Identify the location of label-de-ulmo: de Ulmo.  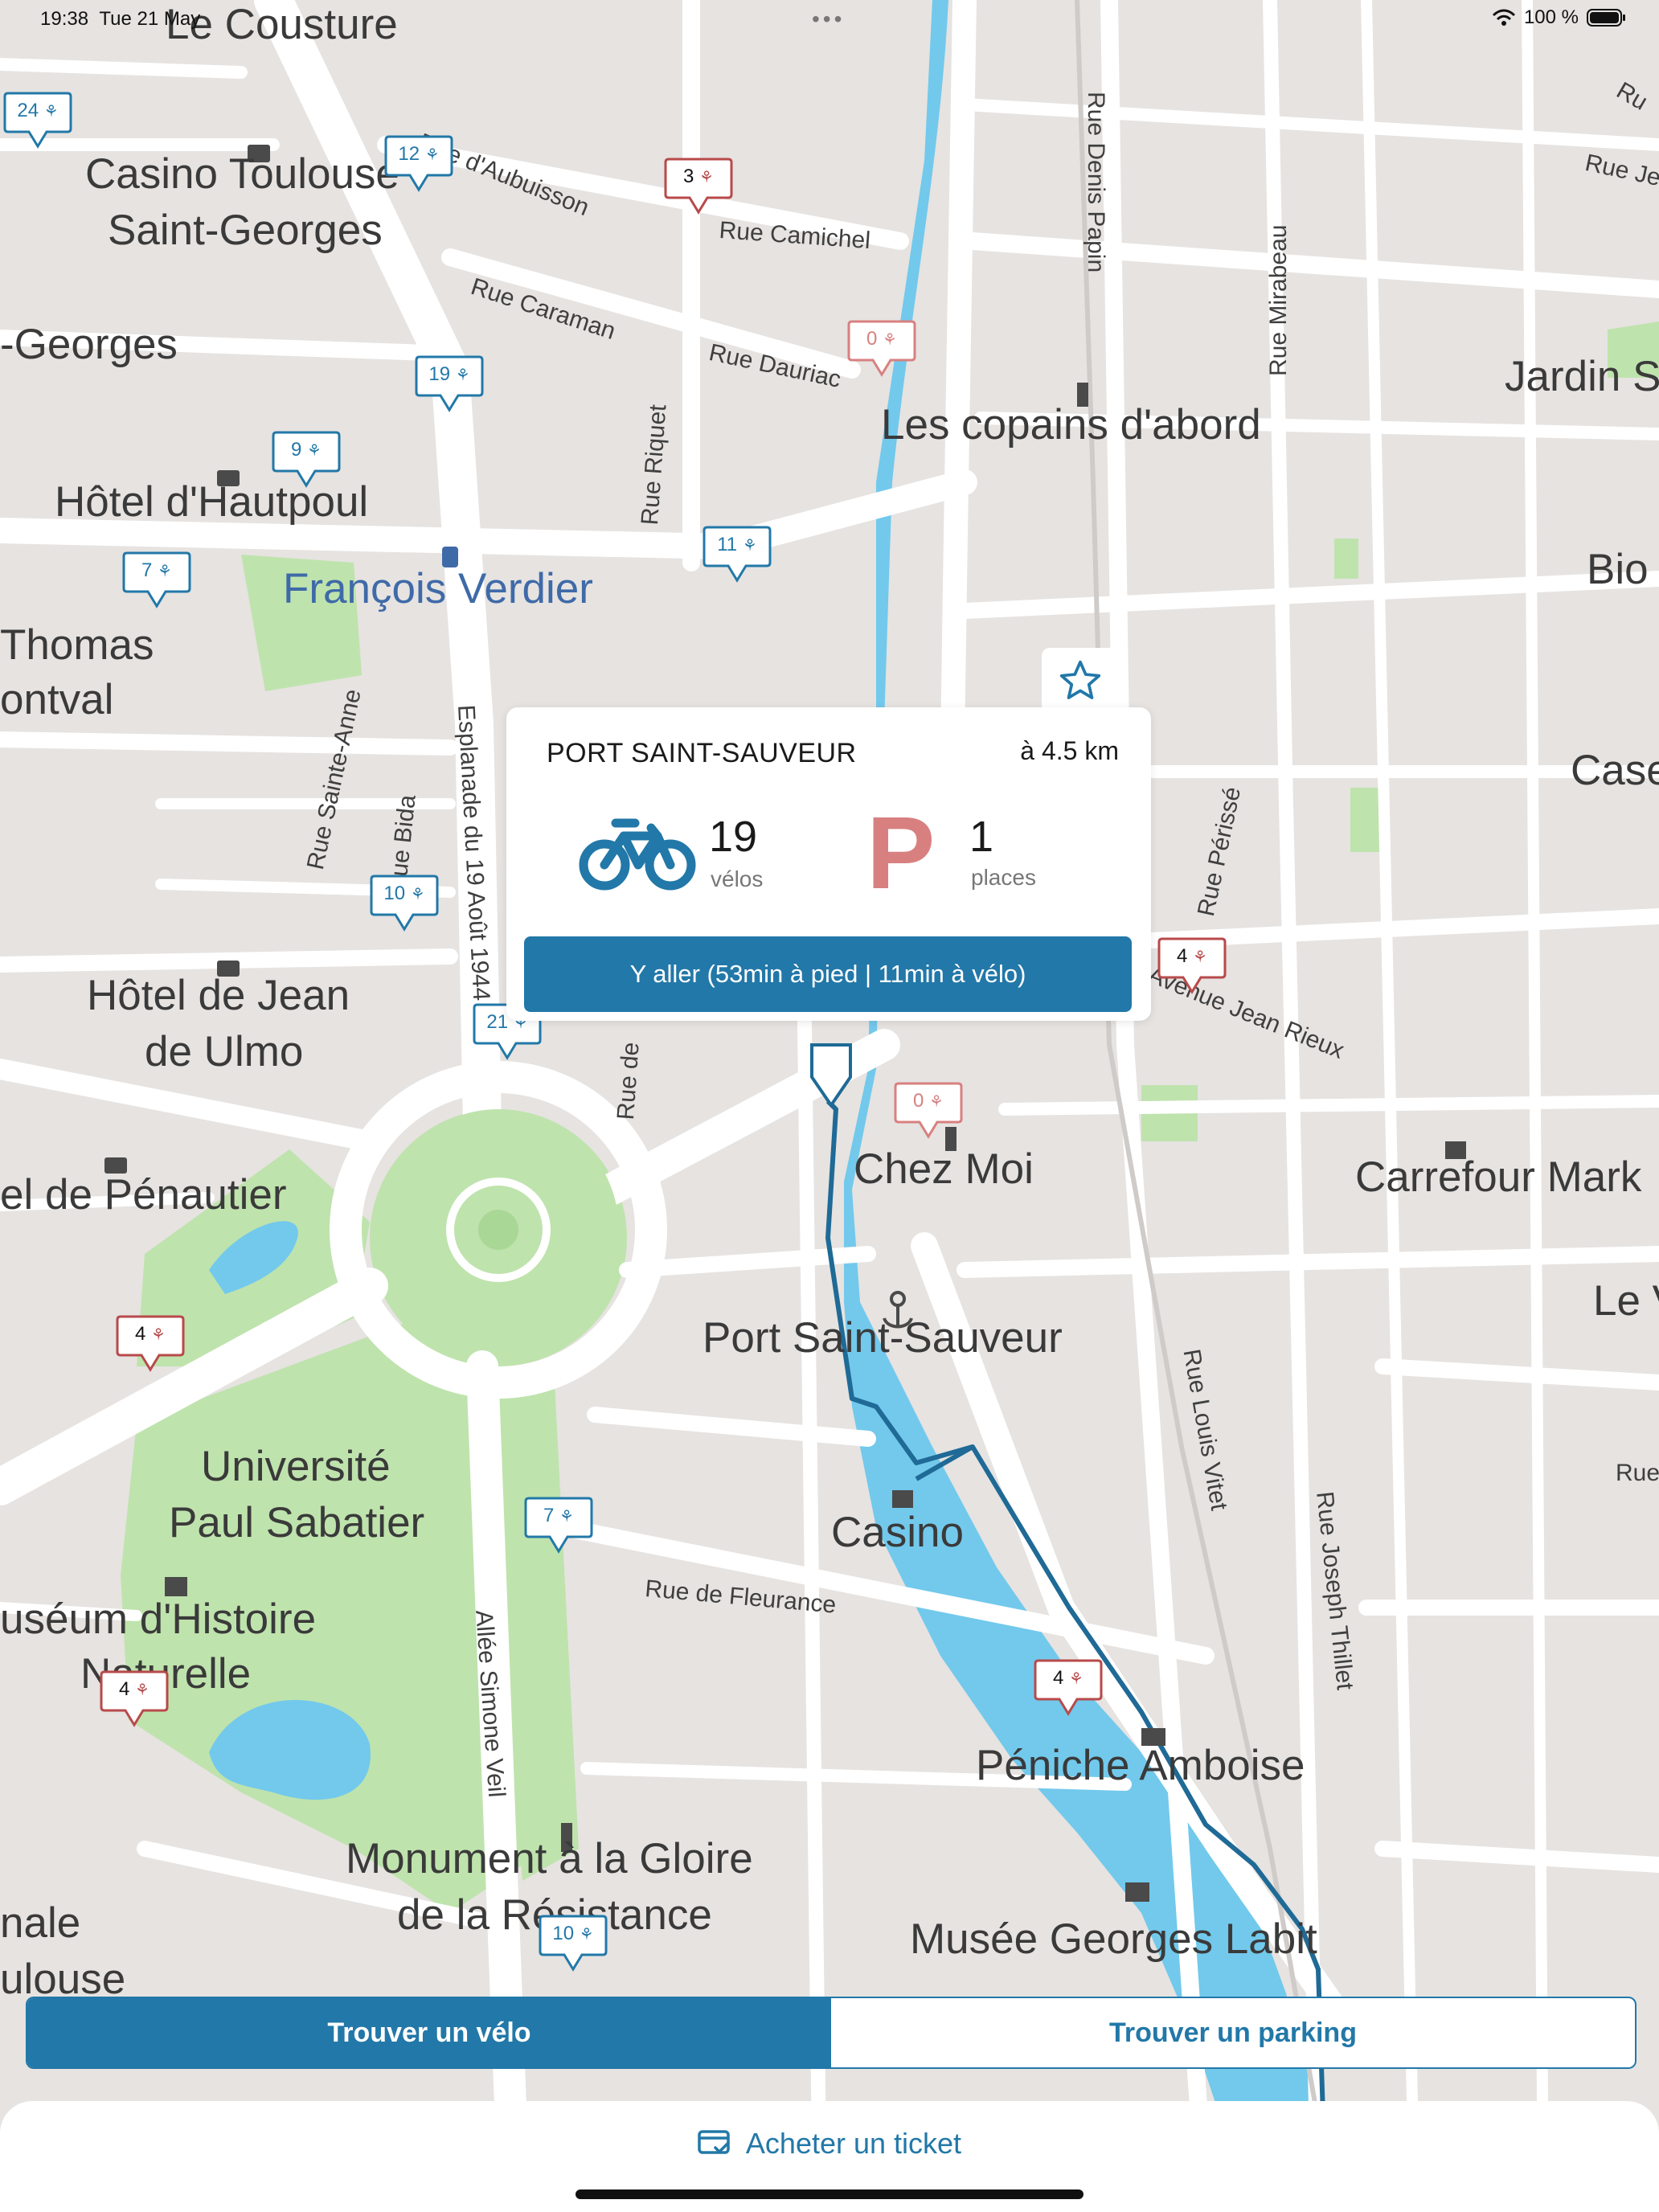
(224, 1051).